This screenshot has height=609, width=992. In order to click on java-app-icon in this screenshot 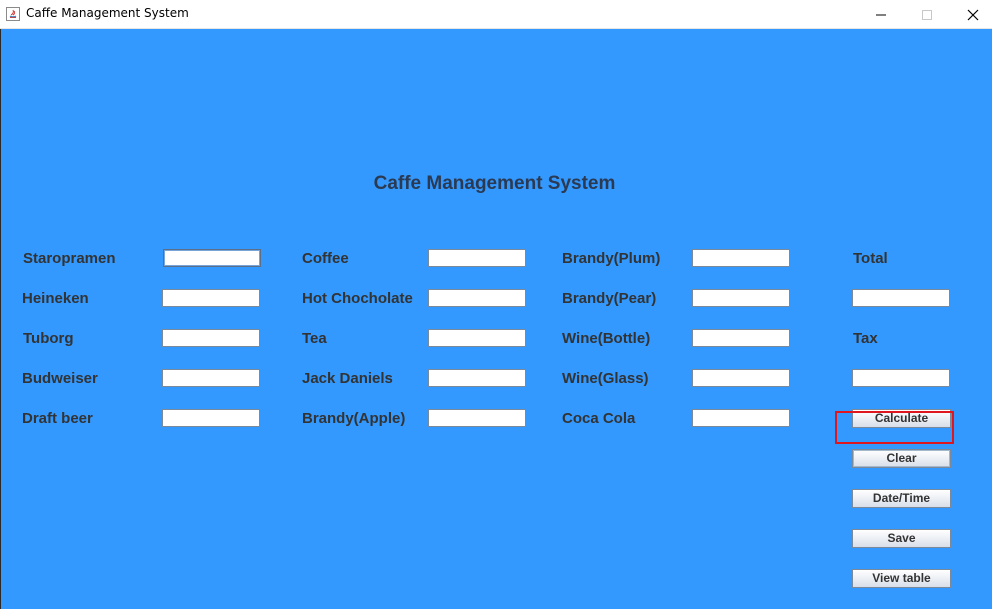, I will do `click(13, 14)`.